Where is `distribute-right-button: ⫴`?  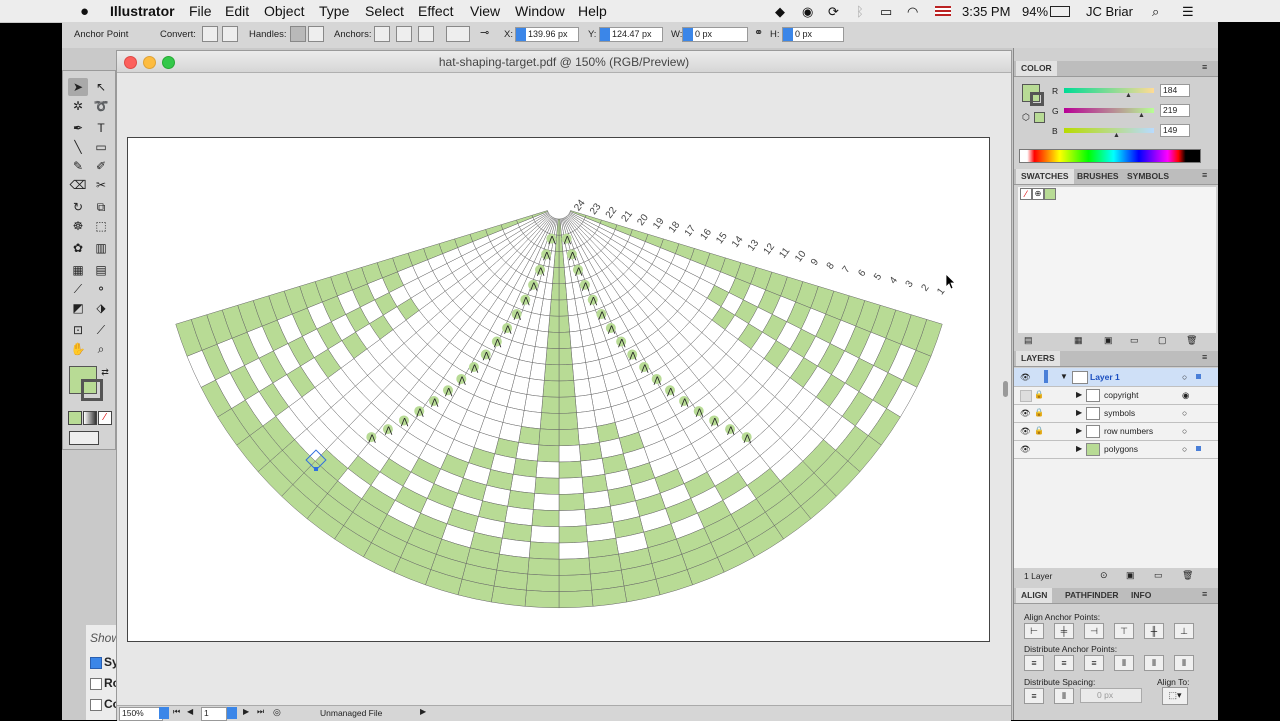
distribute-right-button: ⫴ is located at coordinates (1184, 663).